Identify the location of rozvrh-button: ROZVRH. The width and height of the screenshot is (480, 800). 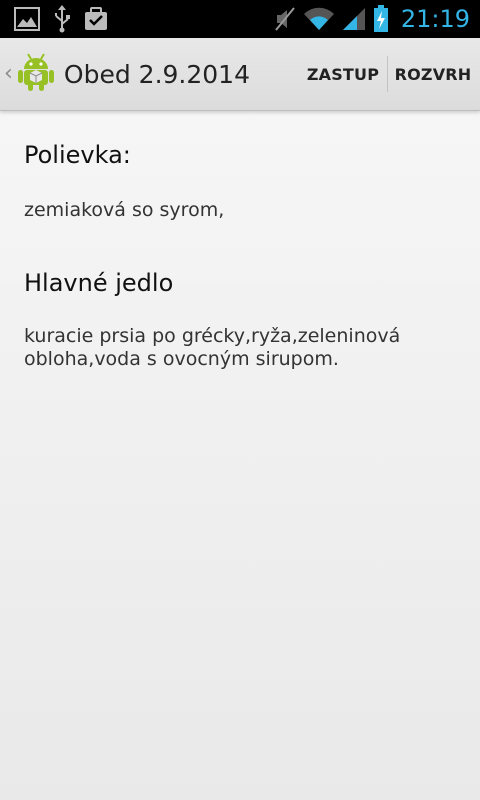
(433, 74).